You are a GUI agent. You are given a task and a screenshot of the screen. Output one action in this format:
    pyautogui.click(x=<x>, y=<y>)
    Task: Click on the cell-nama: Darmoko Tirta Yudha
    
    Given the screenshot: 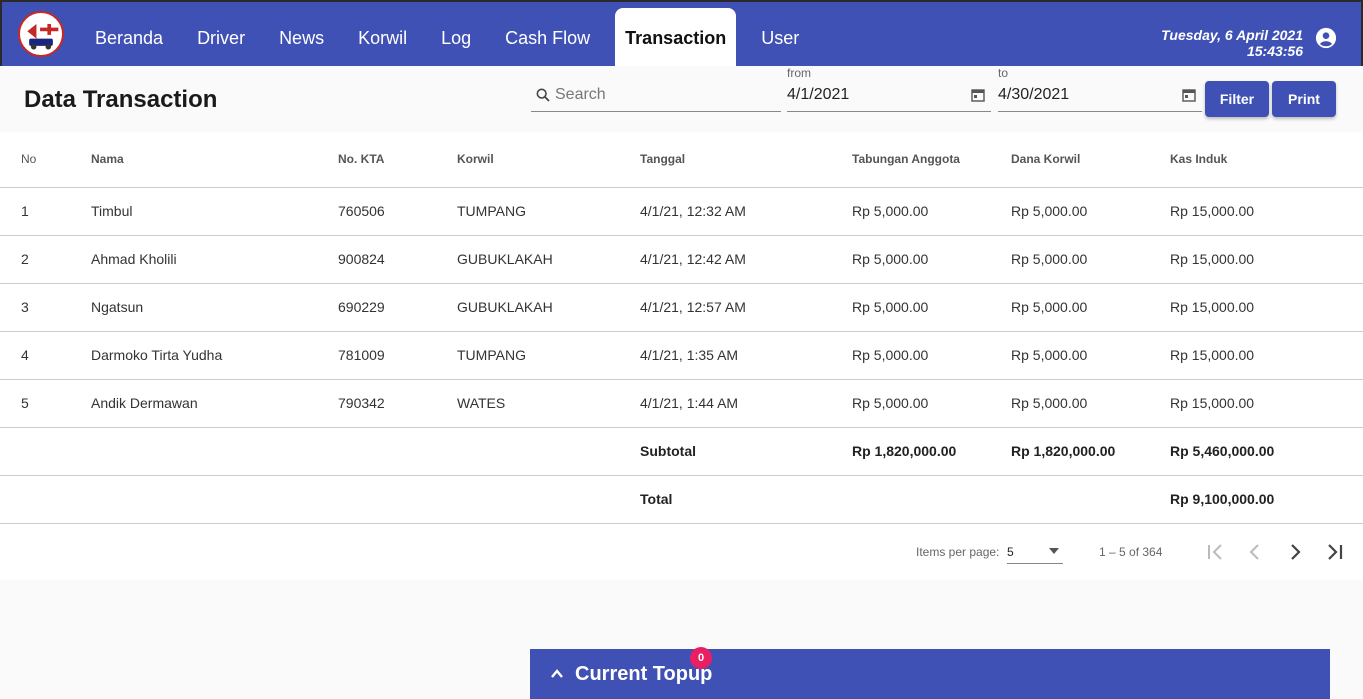 What is the action you would take?
    pyautogui.click(x=214, y=355)
    